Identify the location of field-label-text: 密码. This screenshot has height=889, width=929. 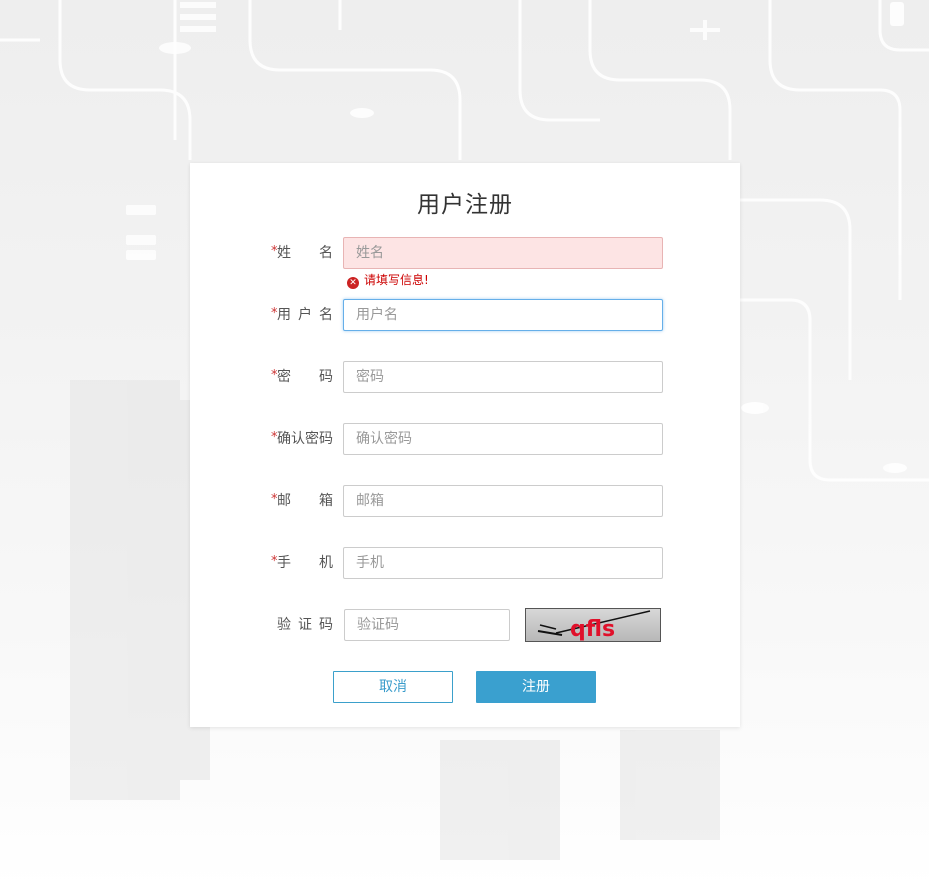
(305, 377).